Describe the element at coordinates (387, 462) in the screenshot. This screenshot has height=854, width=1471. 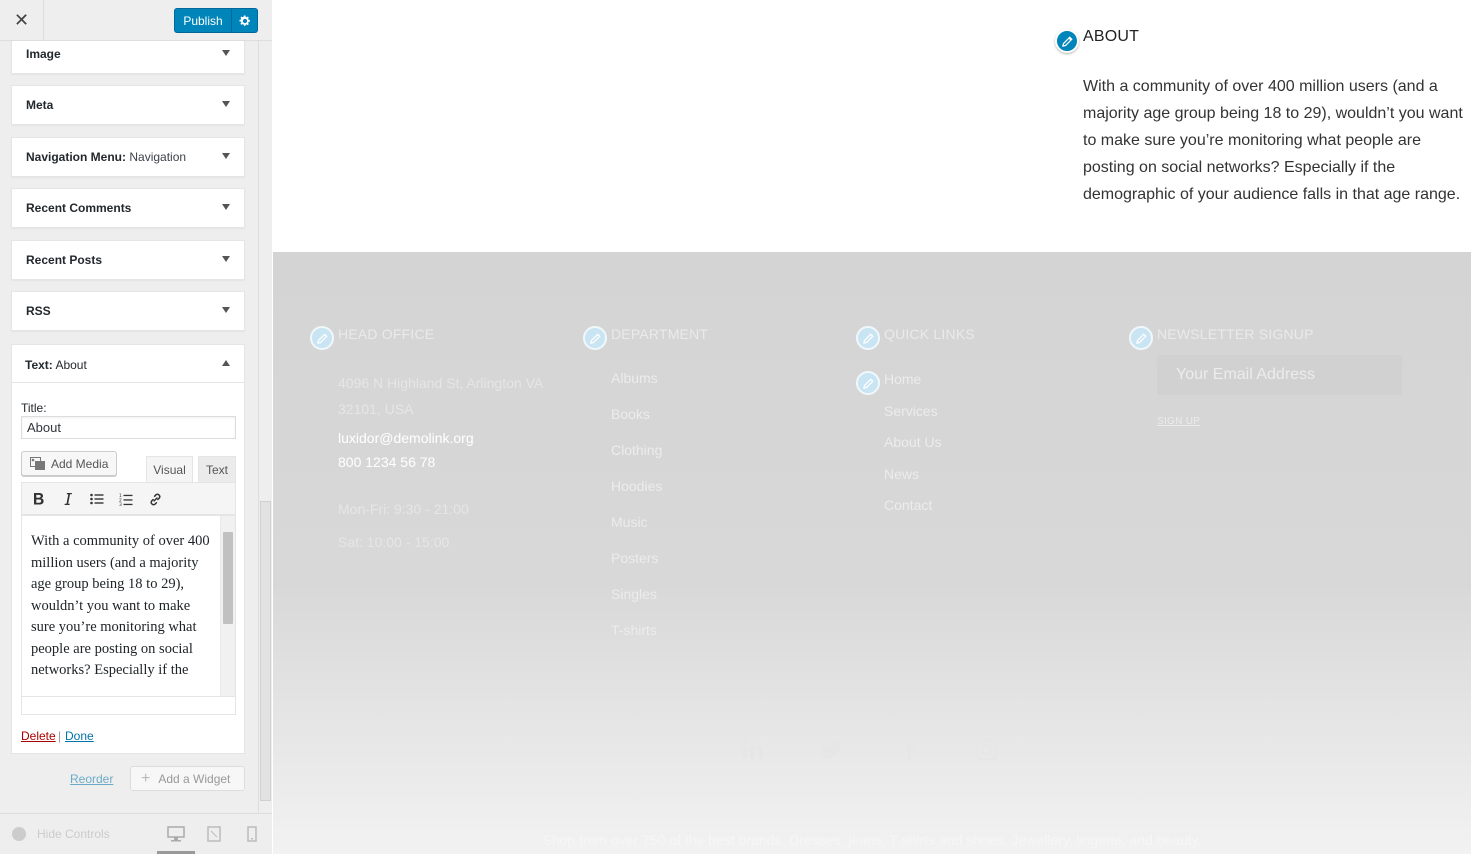
I see `footer-phone: 800 1234 56 78` at that location.